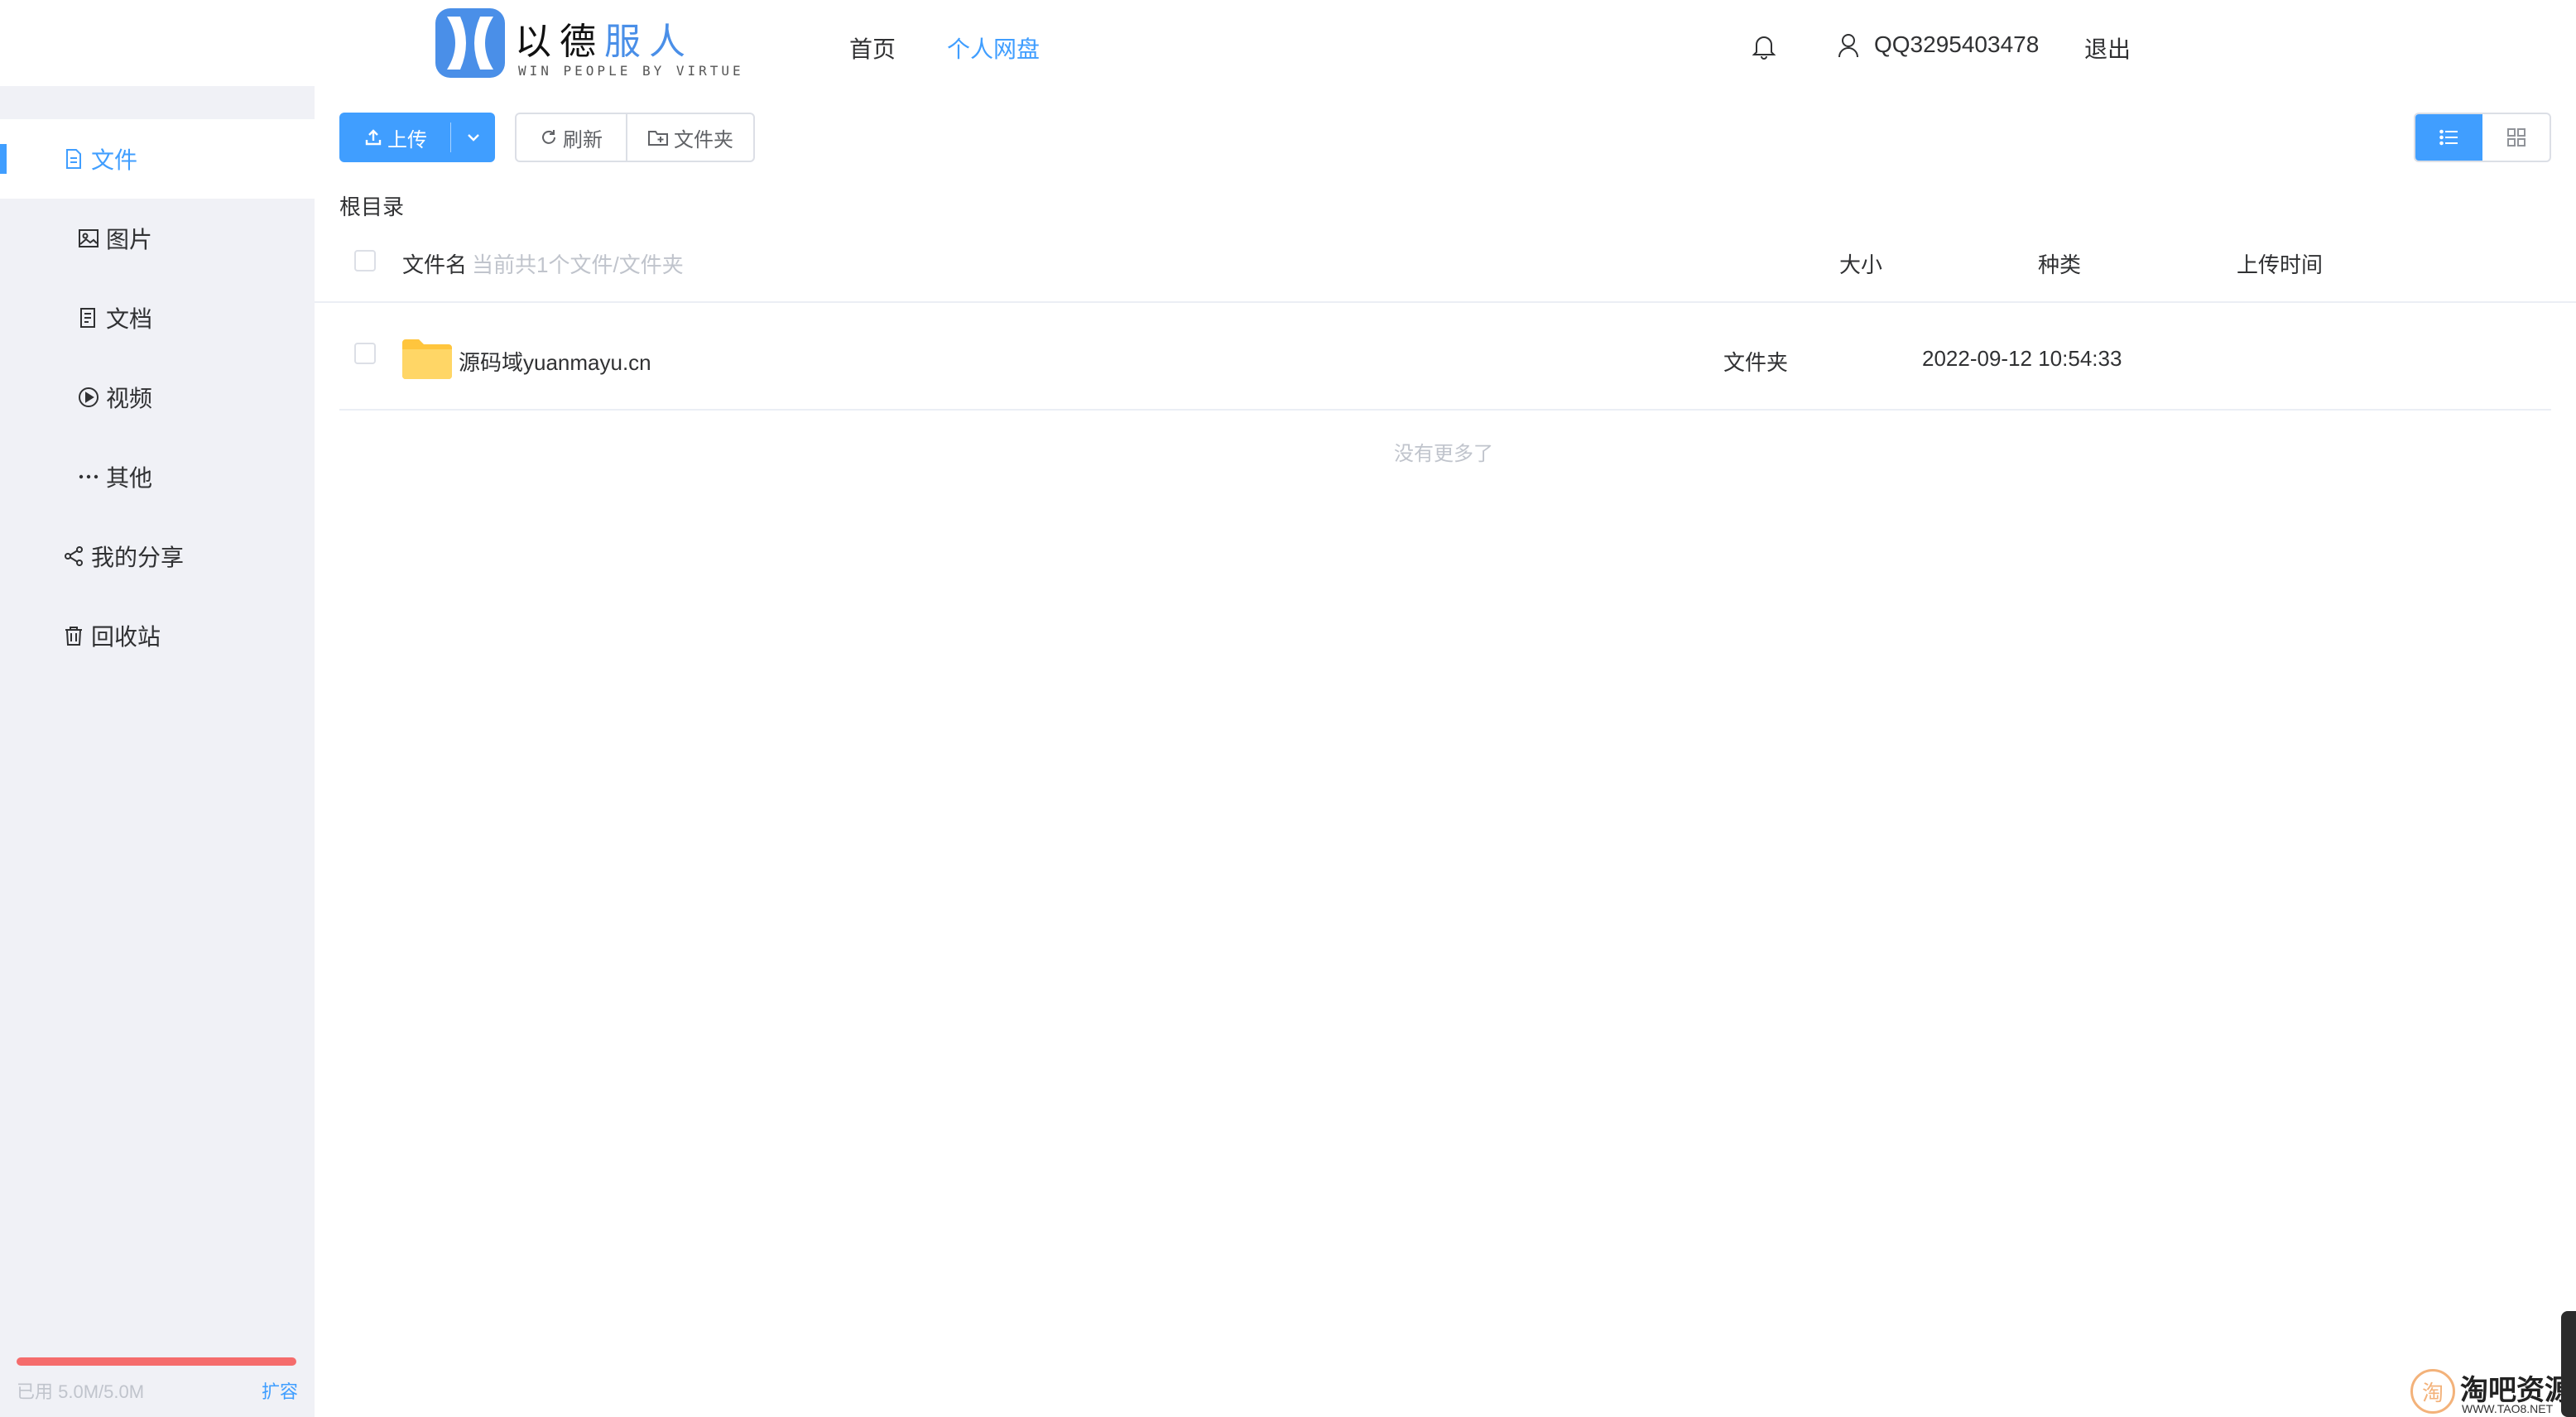 The height and width of the screenshot is (1417, 2576). I want to click on list-icon, so click(2448, 138).